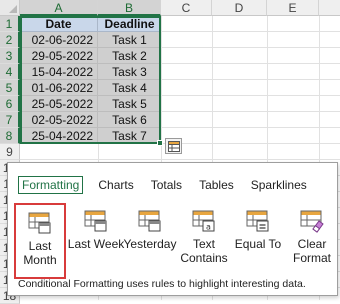  What do you see at coordinates (239, 8) in the screenshot?
I see `column-header-d: D` at bounding box center [239, 8].